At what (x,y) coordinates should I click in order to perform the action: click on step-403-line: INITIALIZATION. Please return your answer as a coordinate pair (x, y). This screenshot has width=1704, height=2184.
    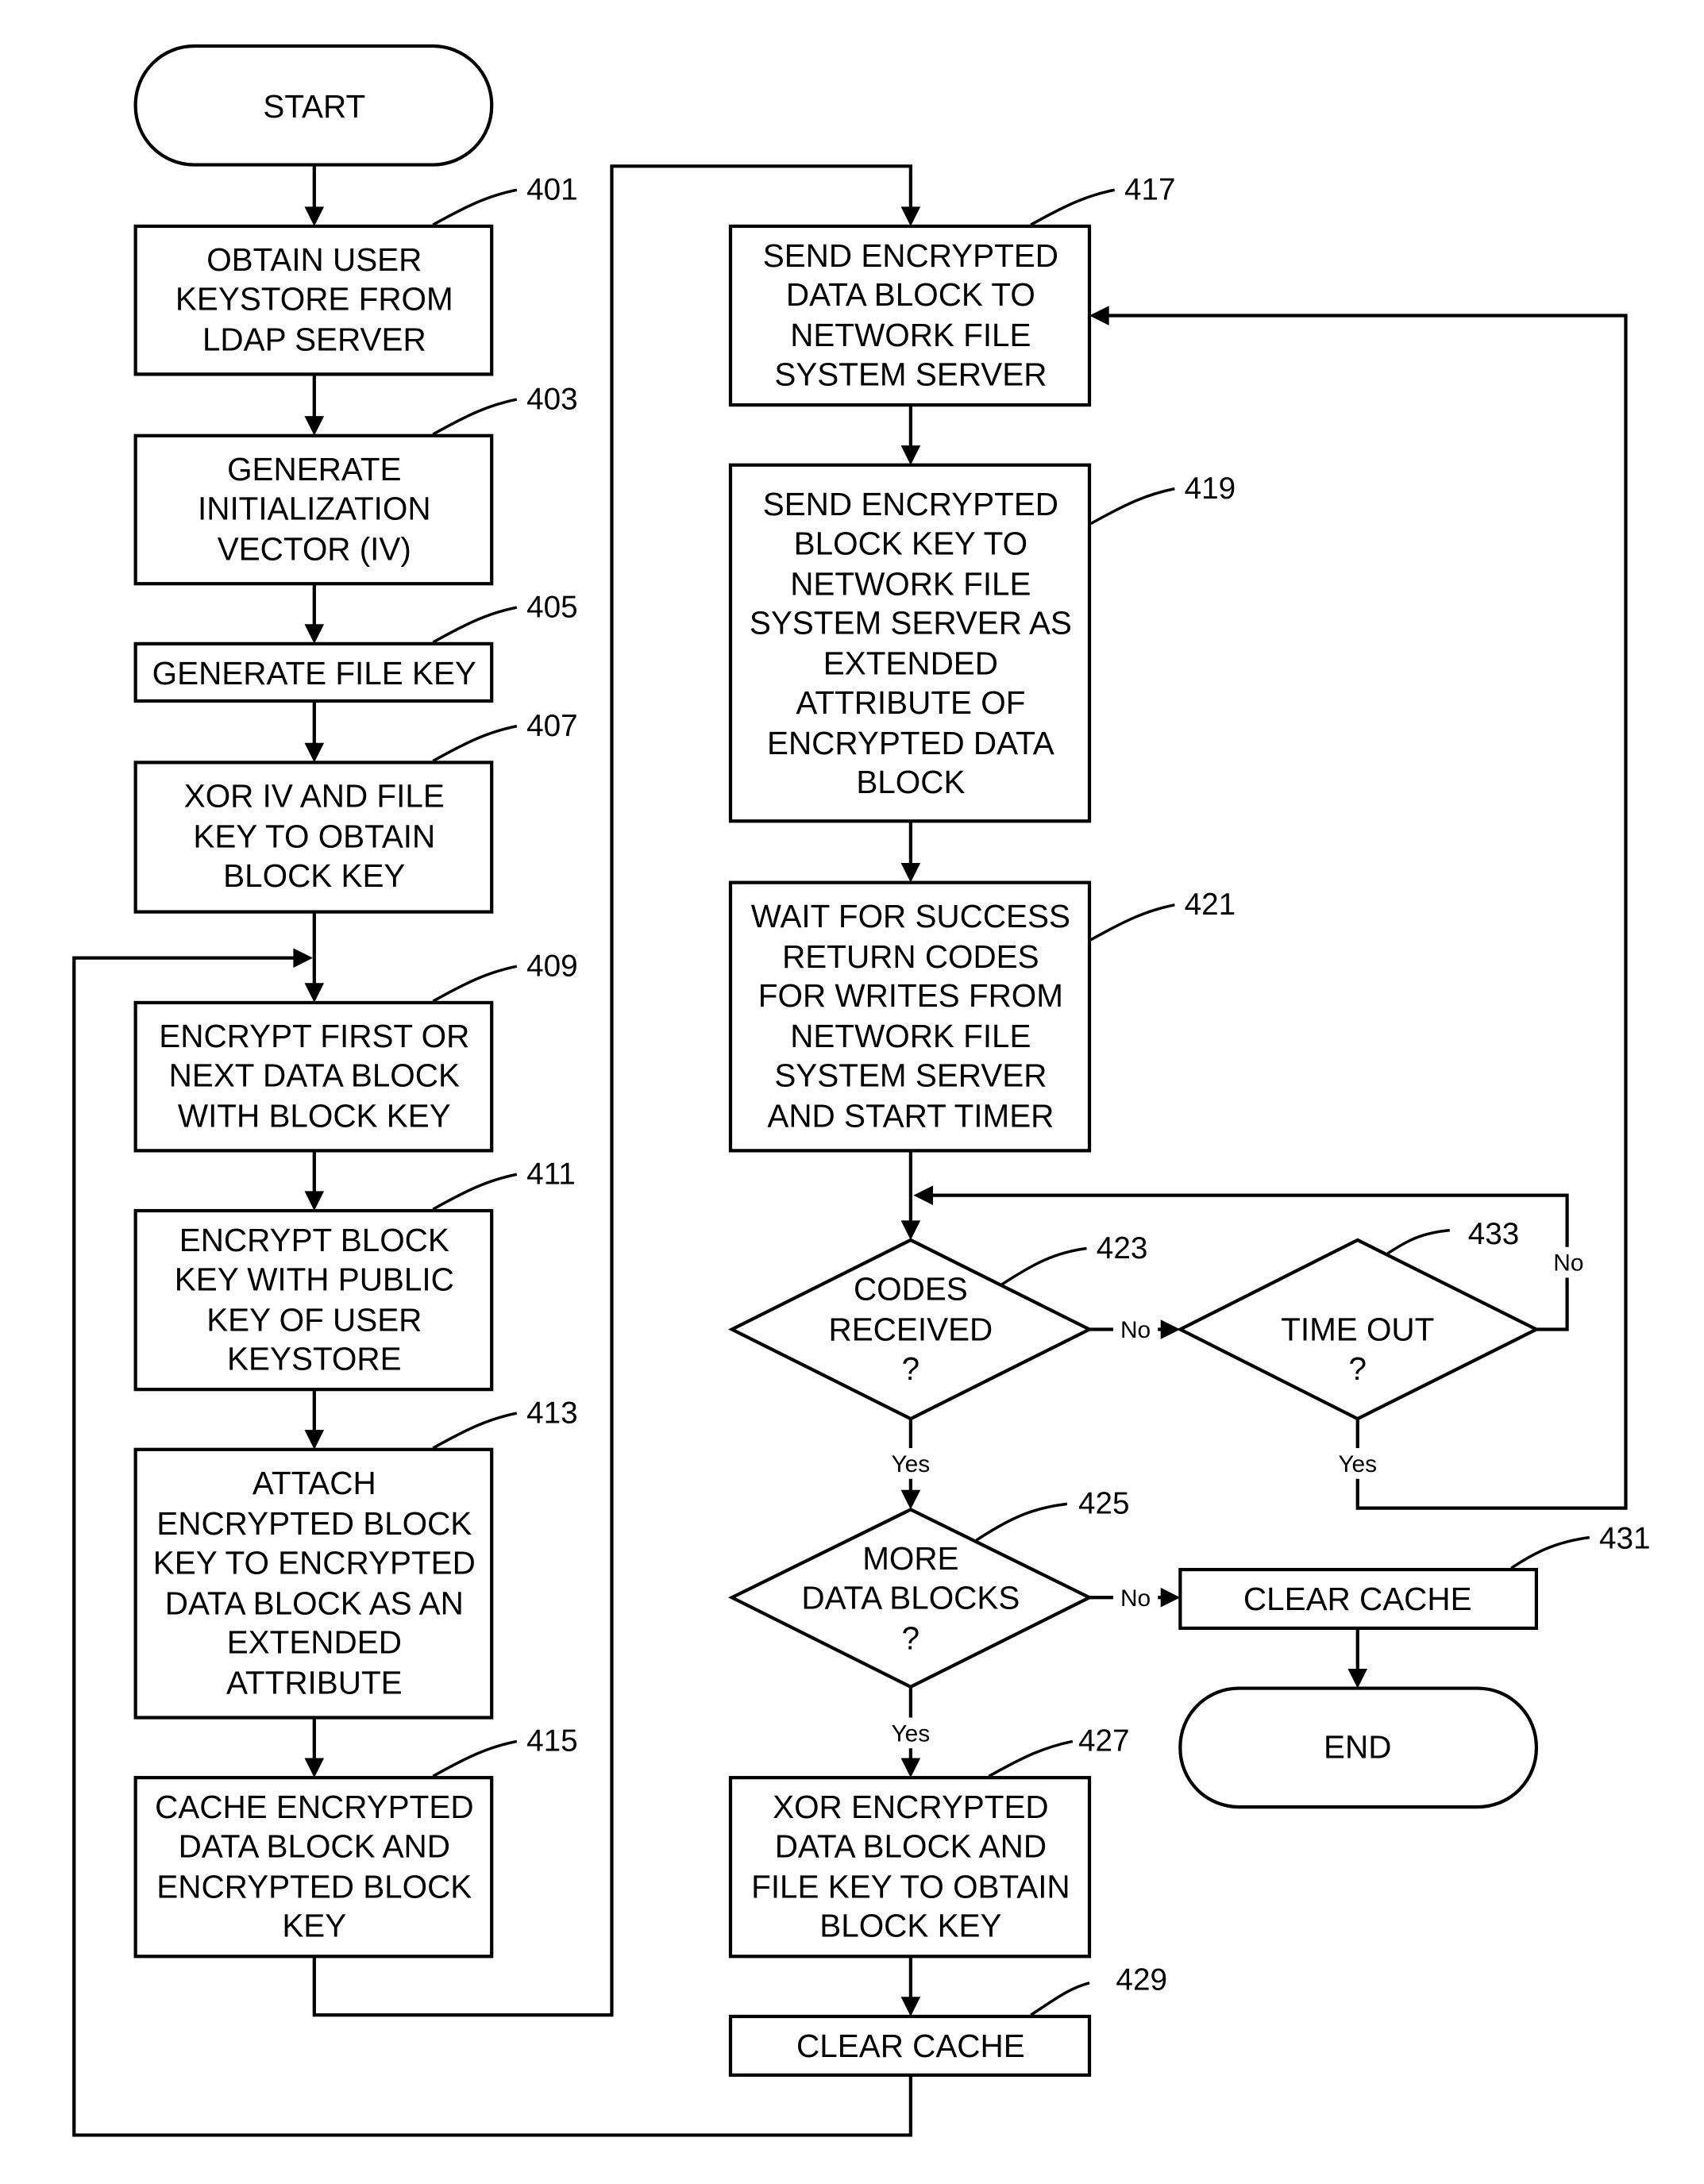
    Looking at the image, I should click on (314, 508).